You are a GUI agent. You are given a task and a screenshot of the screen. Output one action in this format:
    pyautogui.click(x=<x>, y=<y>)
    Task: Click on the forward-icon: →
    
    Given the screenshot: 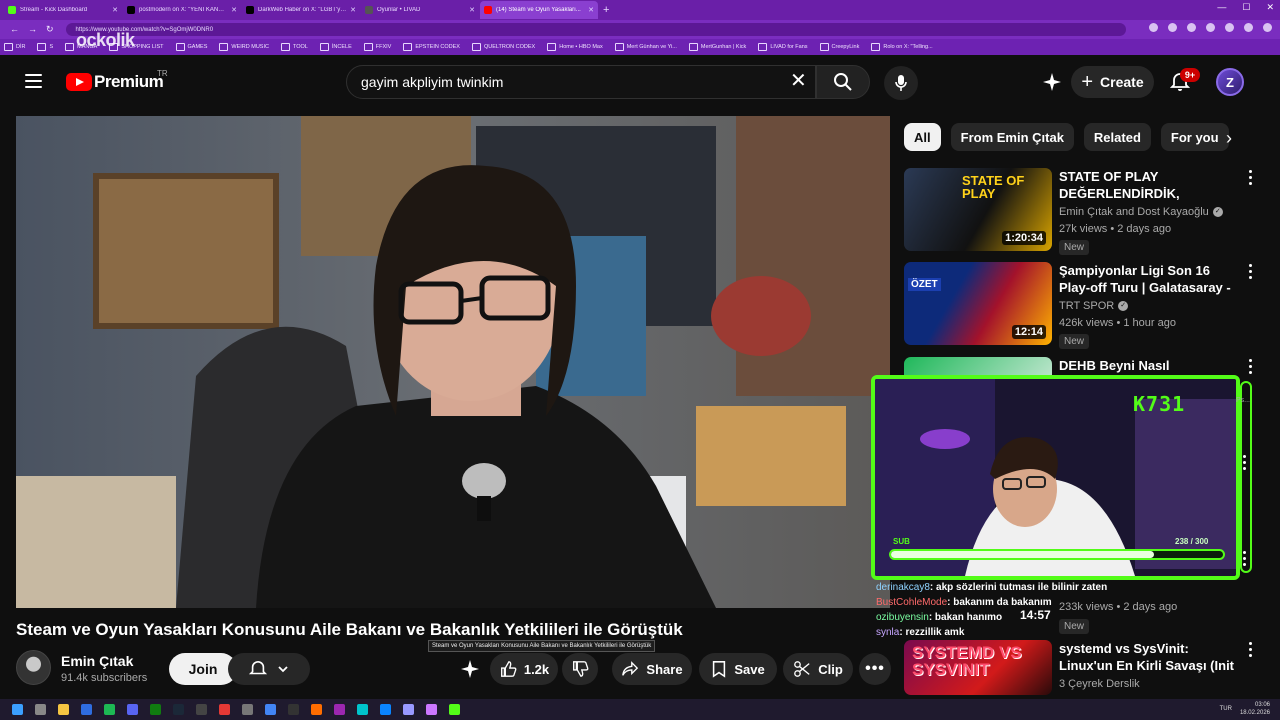 What is the action you would take?
    pyautogui.click(x=32, y=29)
    